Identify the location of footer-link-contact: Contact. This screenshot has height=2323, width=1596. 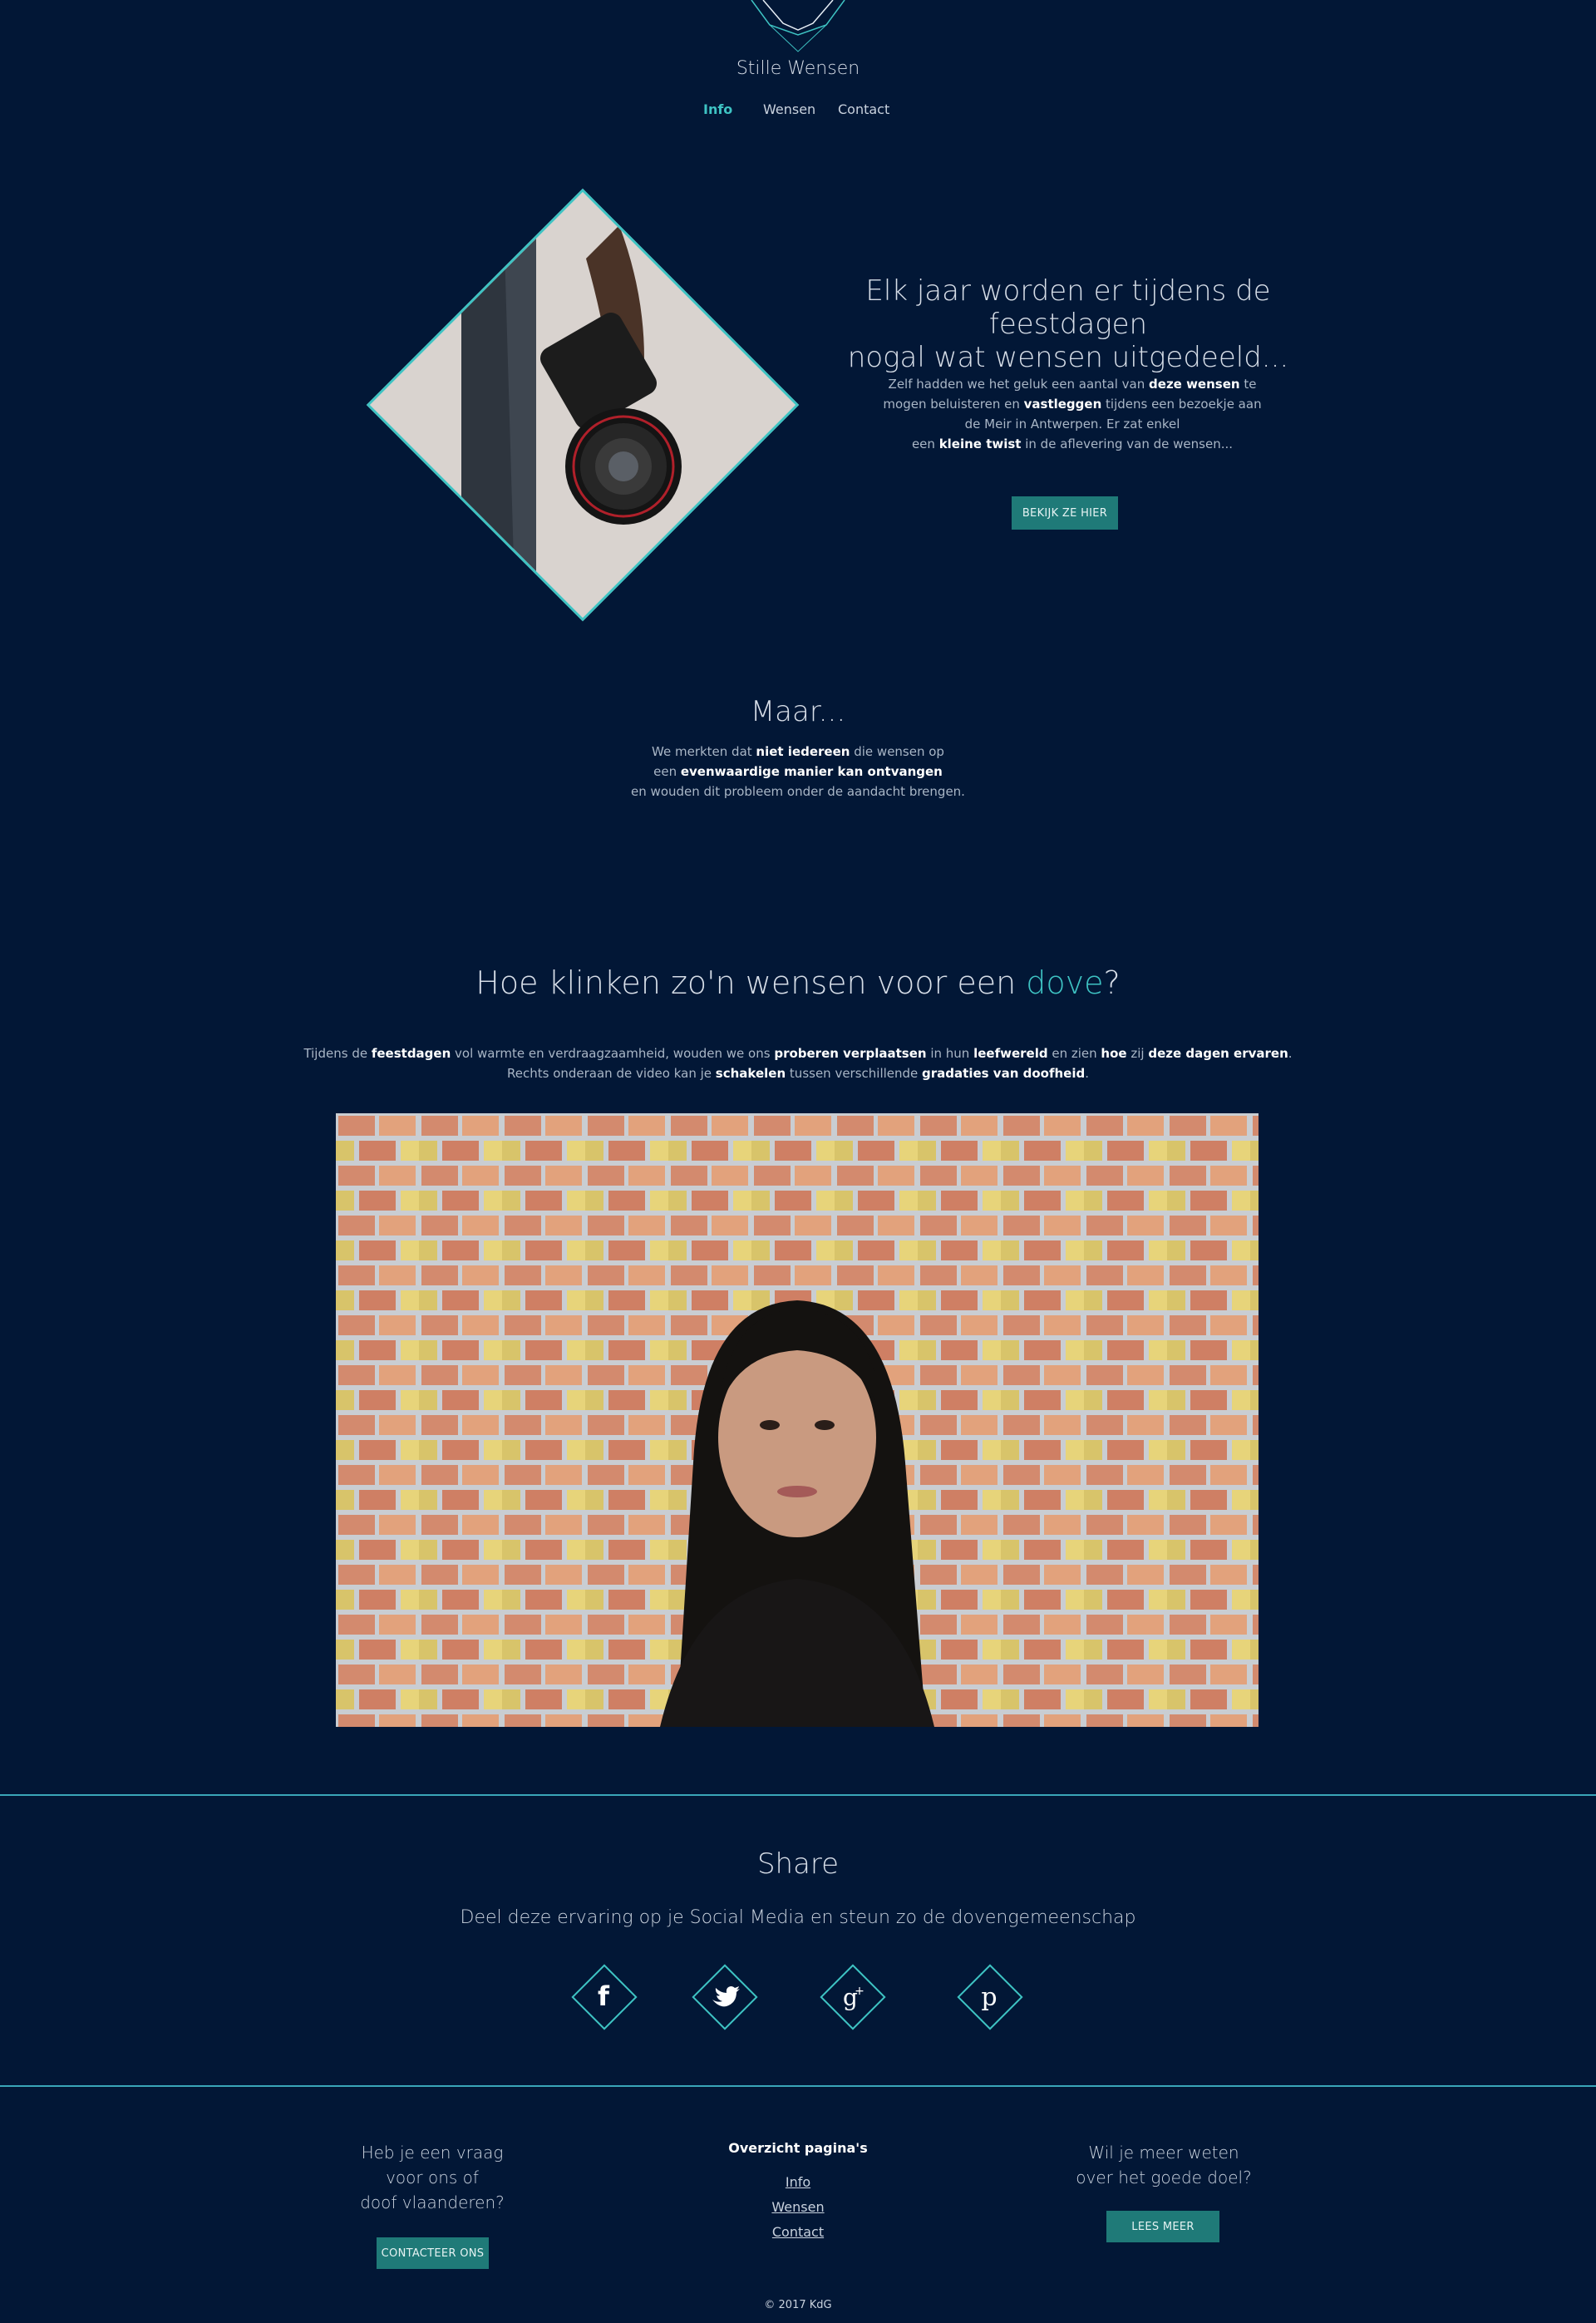
(798, 2232).